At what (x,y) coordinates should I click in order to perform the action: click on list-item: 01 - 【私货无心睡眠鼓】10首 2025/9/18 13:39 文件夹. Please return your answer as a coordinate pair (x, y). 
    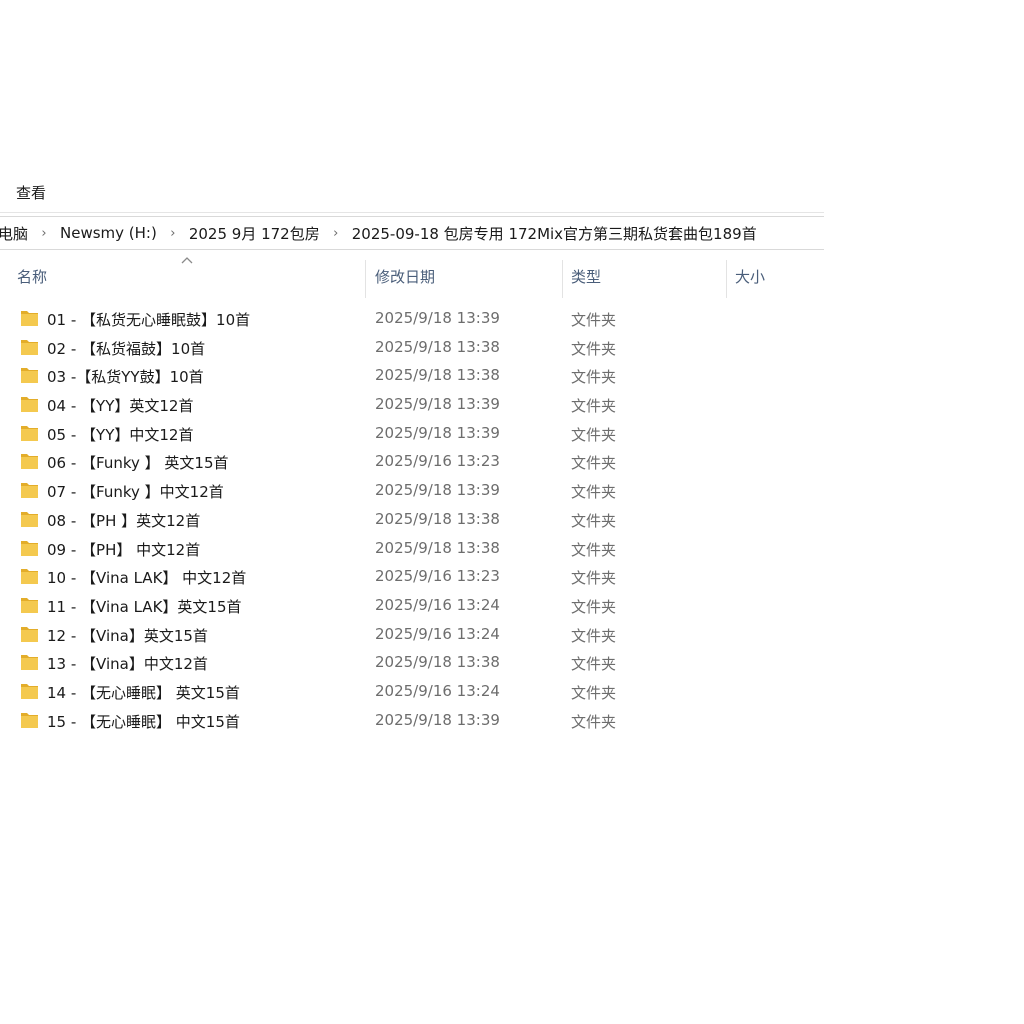
    Looking at the image, I should click on (412, 318).